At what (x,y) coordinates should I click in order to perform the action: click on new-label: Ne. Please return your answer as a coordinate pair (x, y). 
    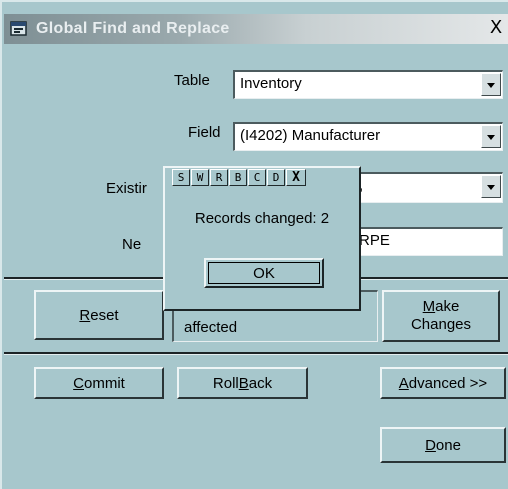
    Looking at the image, I should click on (132, 244).